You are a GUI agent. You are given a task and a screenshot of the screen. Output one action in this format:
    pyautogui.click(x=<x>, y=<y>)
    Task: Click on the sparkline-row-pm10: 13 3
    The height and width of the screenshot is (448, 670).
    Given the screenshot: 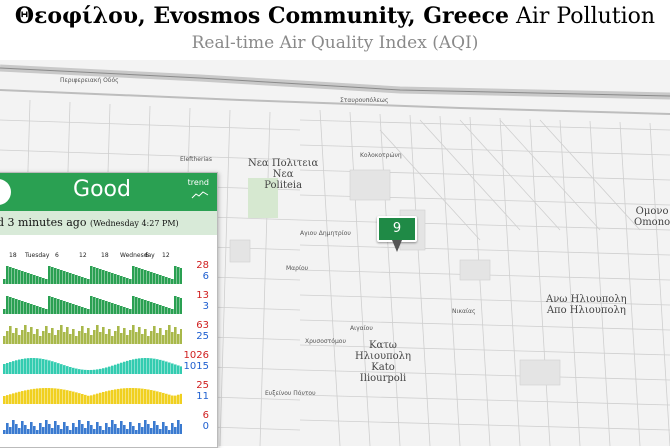 What is the action you would take?
    pyautogui.click(x=108, y=304)
    